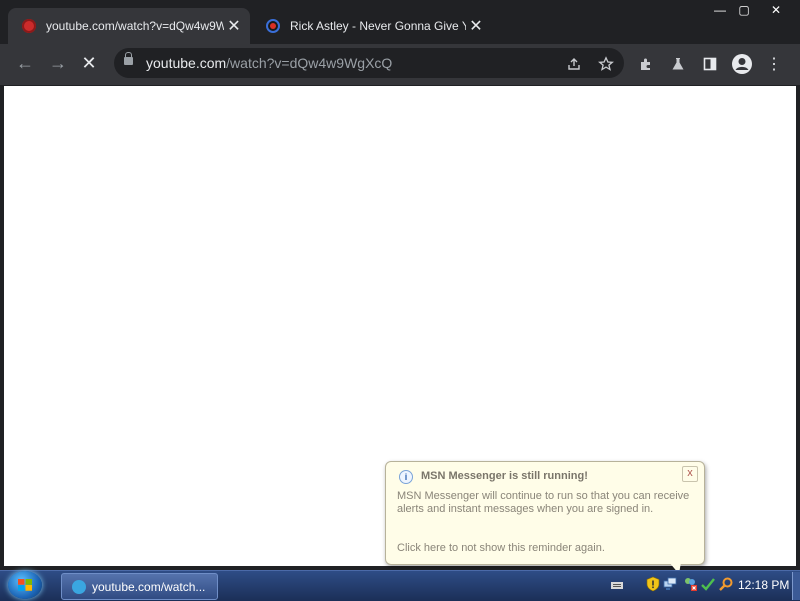 This screenshot has width=800, height=601. What do you see at coordinates (29, 26) in the screenshot?
I see `youtube-favicon-icon` at bounding box center [29, 26].